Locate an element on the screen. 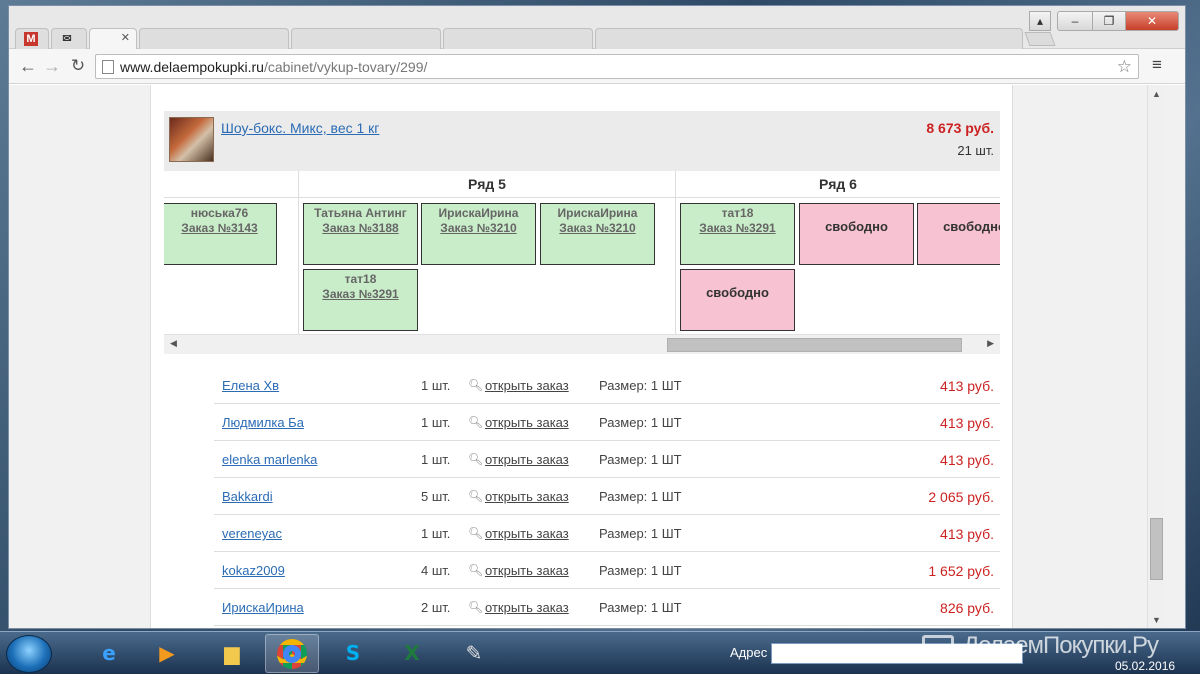  buyer-link: elenka marlenka is located at coordinates (269, 459).